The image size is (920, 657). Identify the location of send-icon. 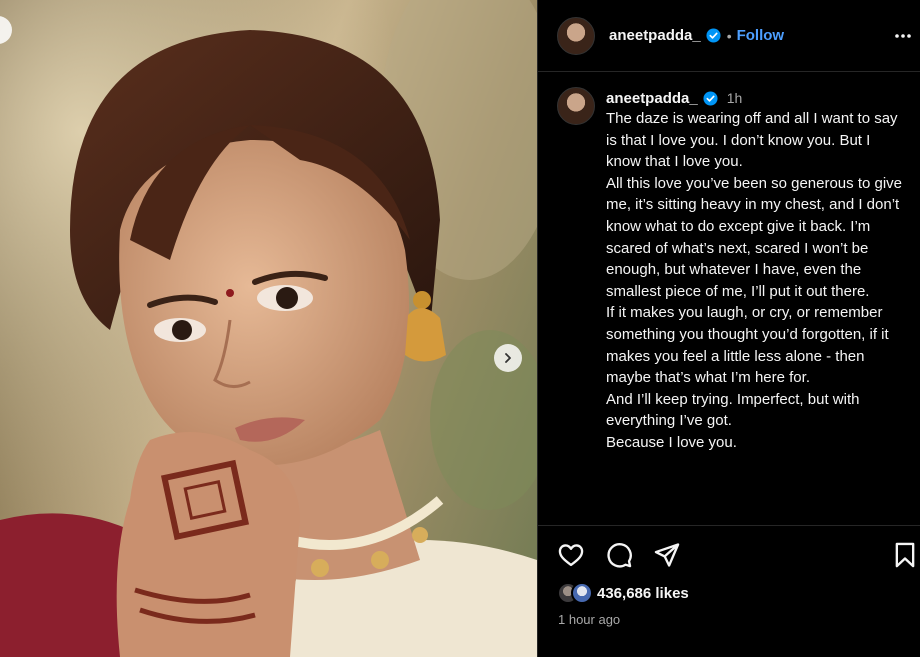
(667, 555).